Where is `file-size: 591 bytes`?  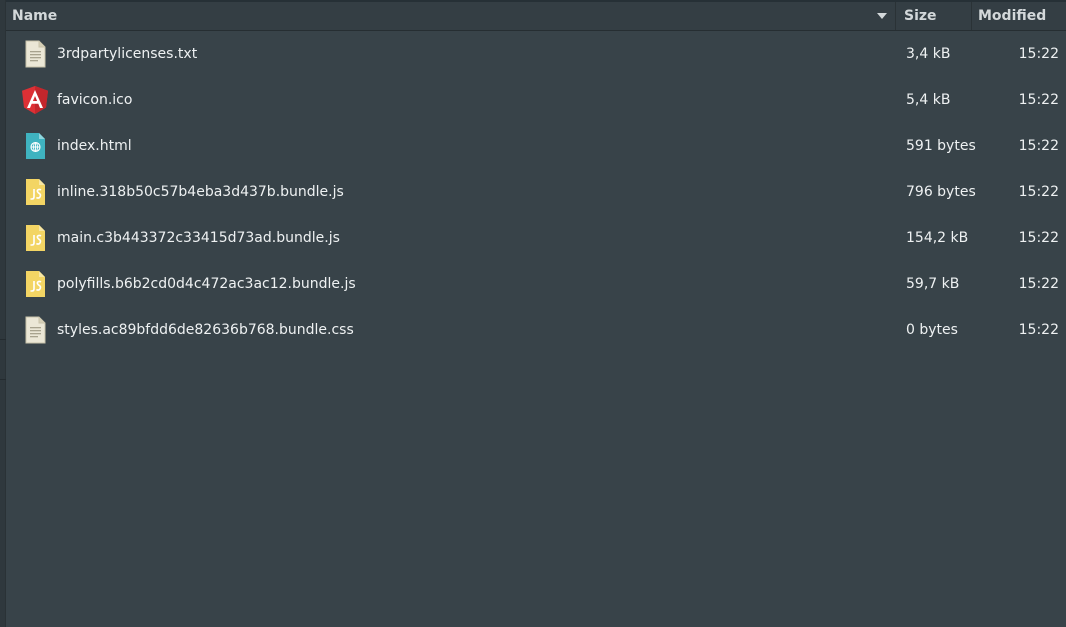 file-size: 591 bytes is located at coordinates (941, 146).